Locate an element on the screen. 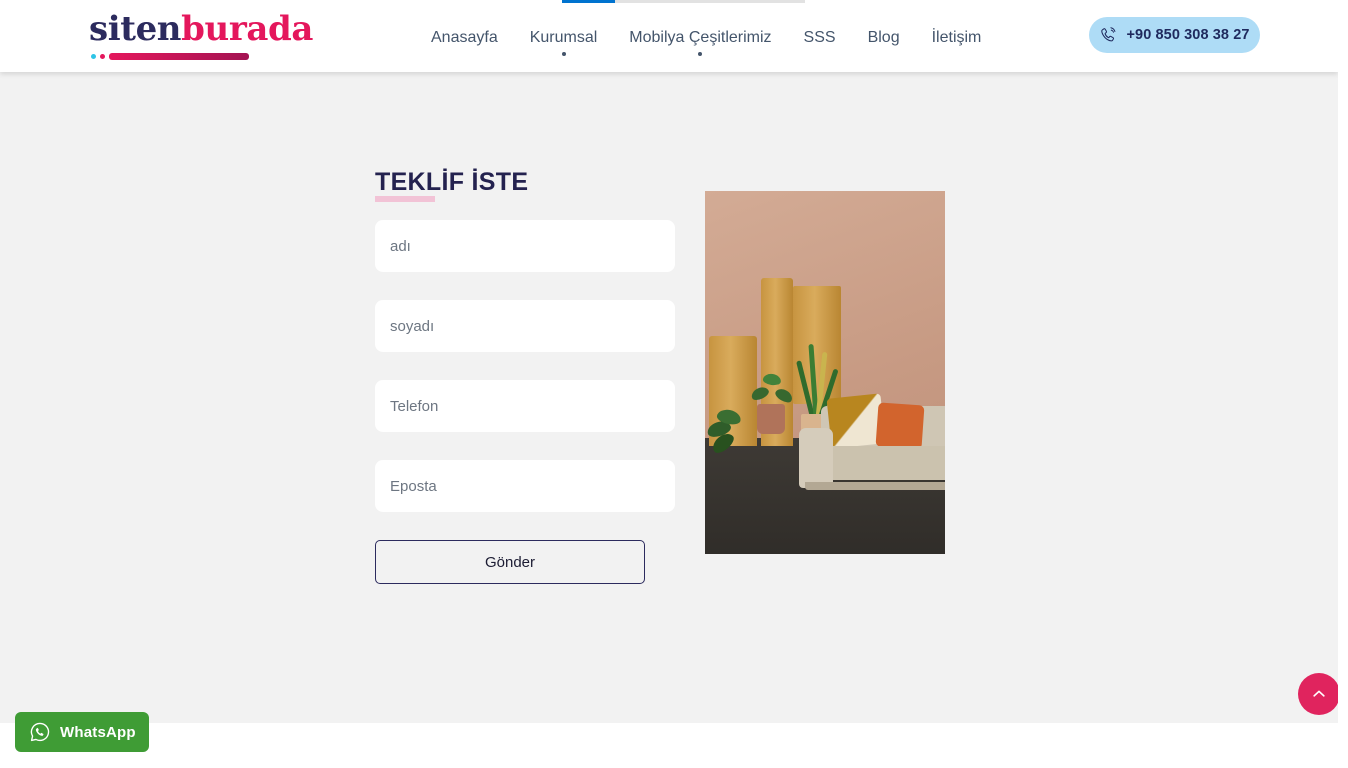  email-input is located at coordinates (525, 486).